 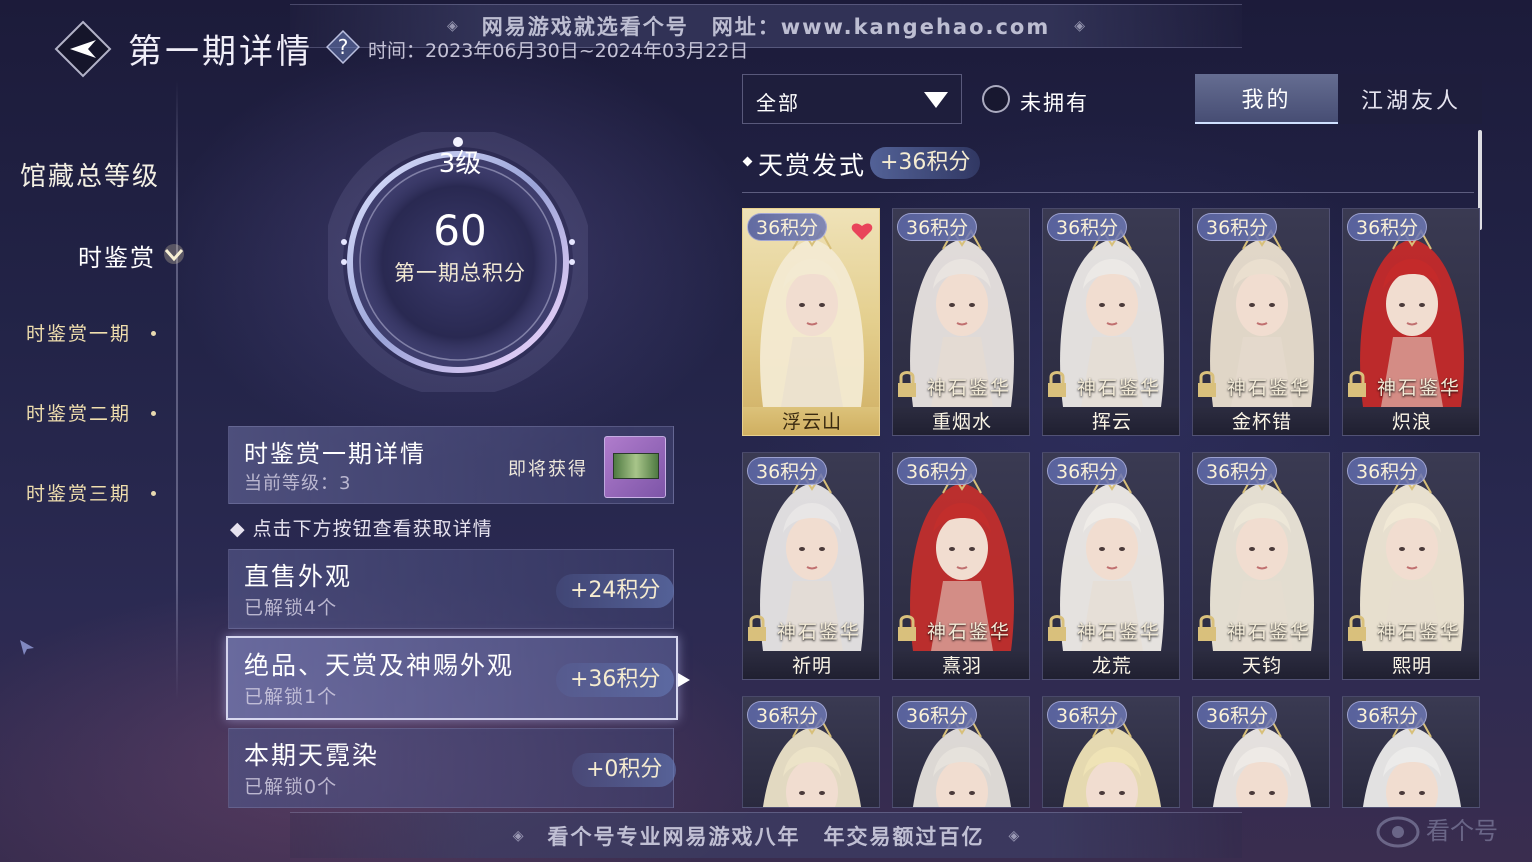 I want to click on nav-period-1: 时鉴赏一期, so click(x=78, y=332).